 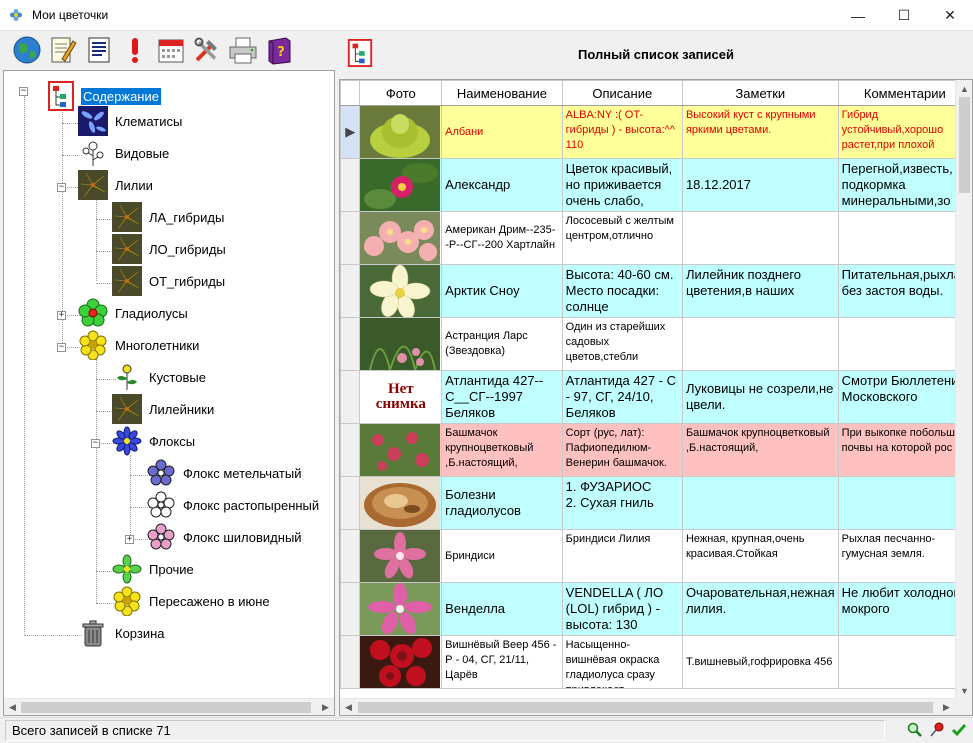 I want to click on column-header-comments: Комментарии, so click(x=904, y=93).